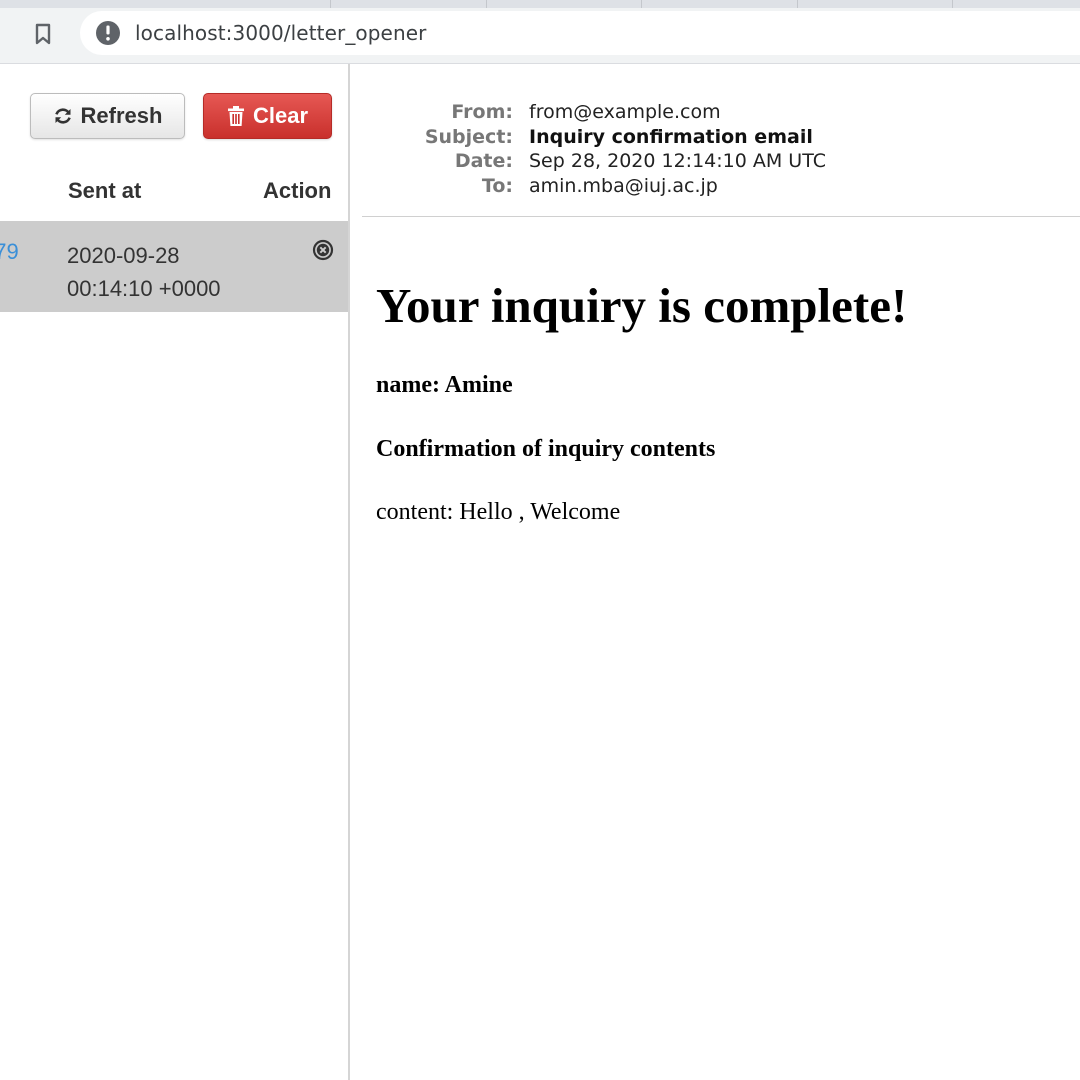 The width and height of the screenshot is (1080, 1080). Describe the element at coordinates (546, 449) in the screenshot. I see `confirm-heading: Confirmation of inquiry contents` at that location.